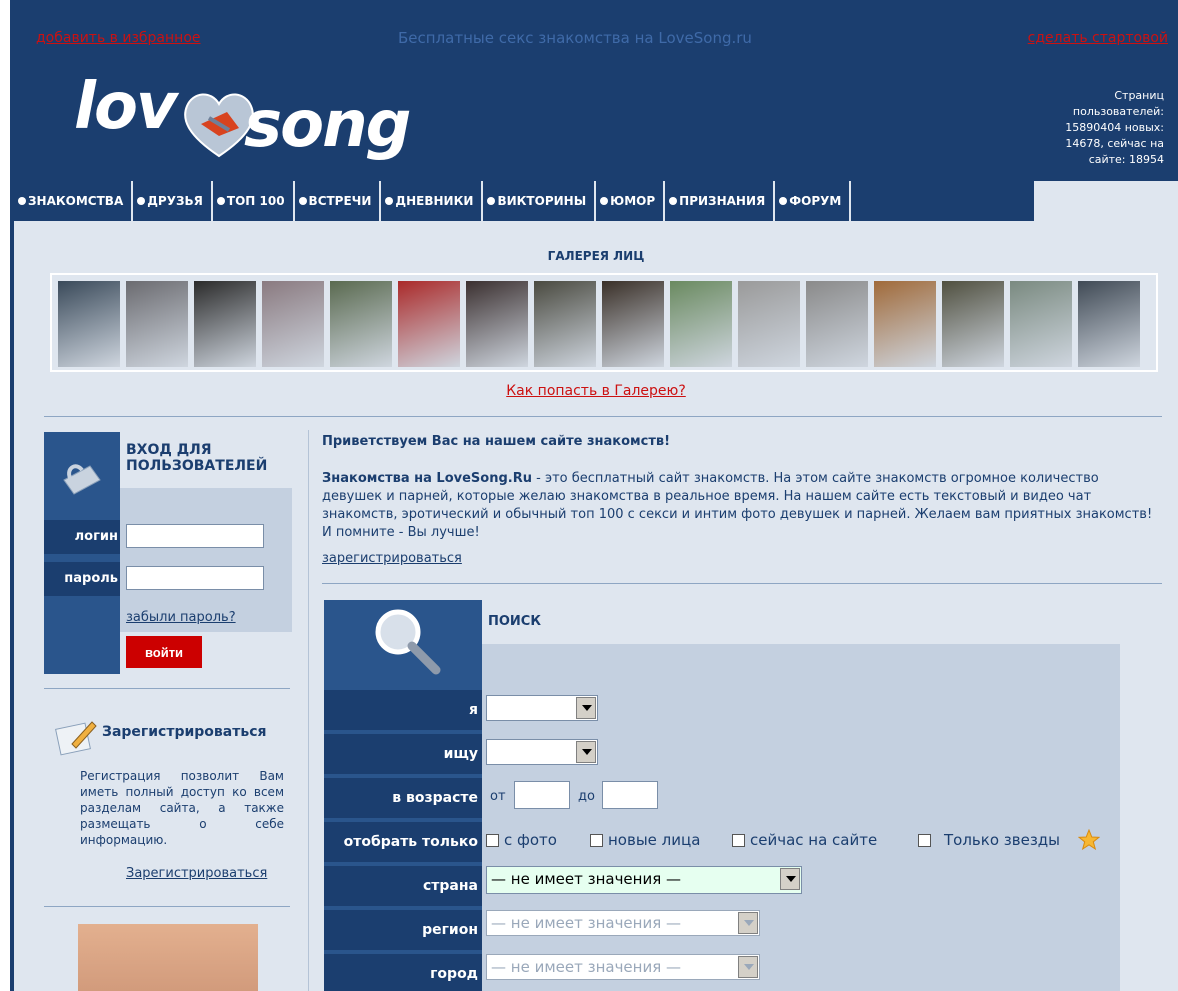  What do you see at coordinates (542, 795) in the screenshot?
I see `age-from-input` at bounding box center [542, 795].